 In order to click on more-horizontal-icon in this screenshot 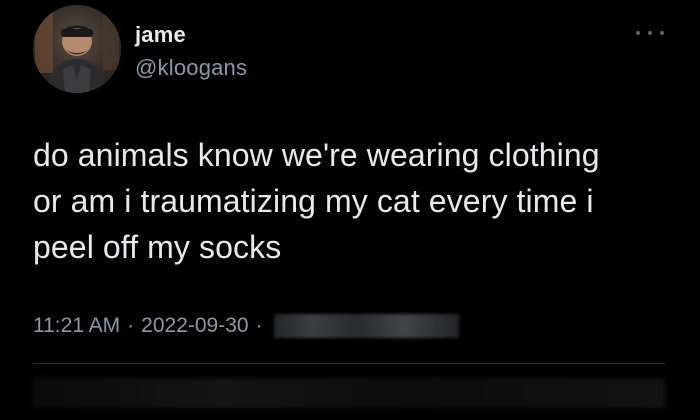, I will do `click(650, 33)`.